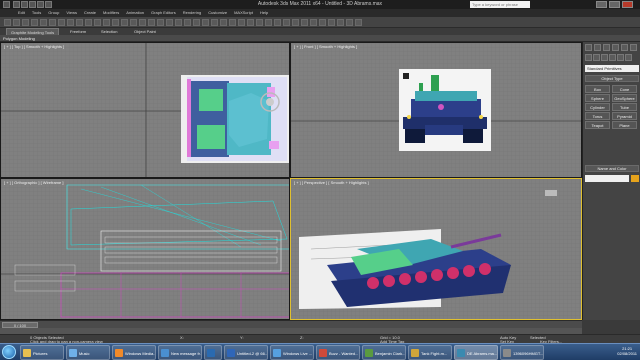 The image size is (640, 360). I want to click on sphere-button: Sphere, so click(597, 98).